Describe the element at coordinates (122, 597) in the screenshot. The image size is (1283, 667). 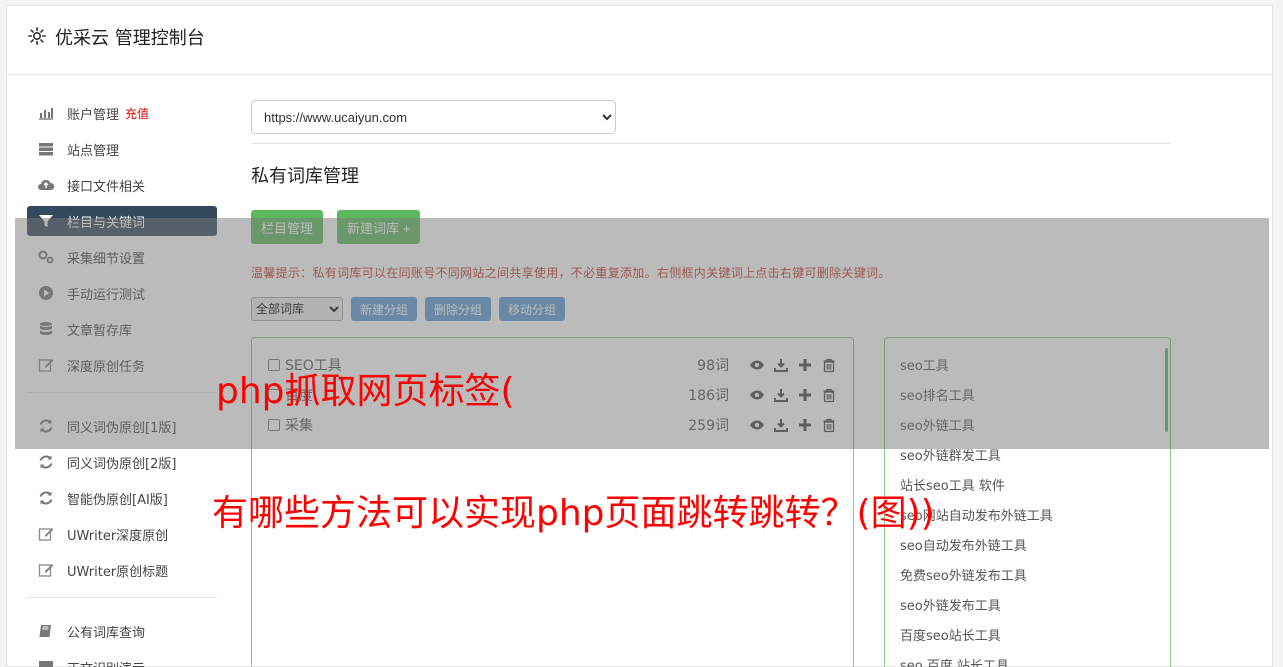
I see `sidebar-divider` at that location.